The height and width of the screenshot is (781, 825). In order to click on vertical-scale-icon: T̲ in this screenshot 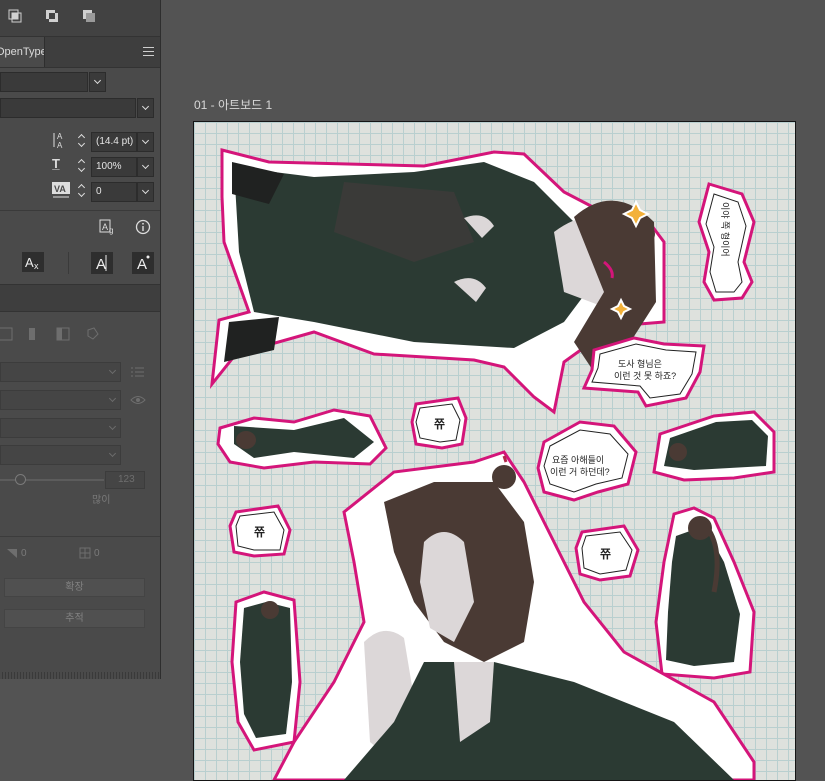, I will do `click(56, 163)`.